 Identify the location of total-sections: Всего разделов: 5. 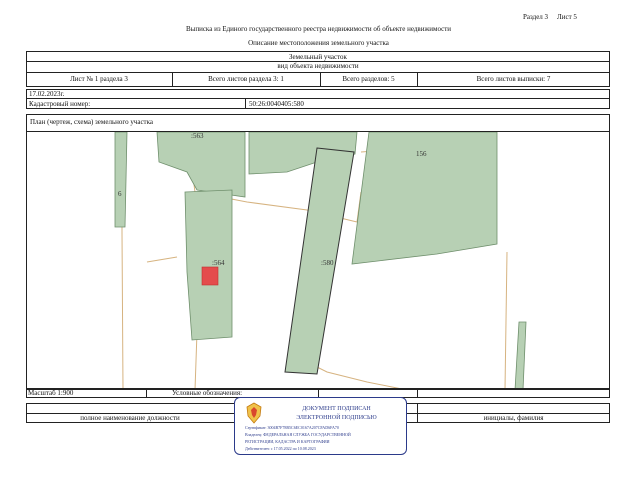
(368, 79).